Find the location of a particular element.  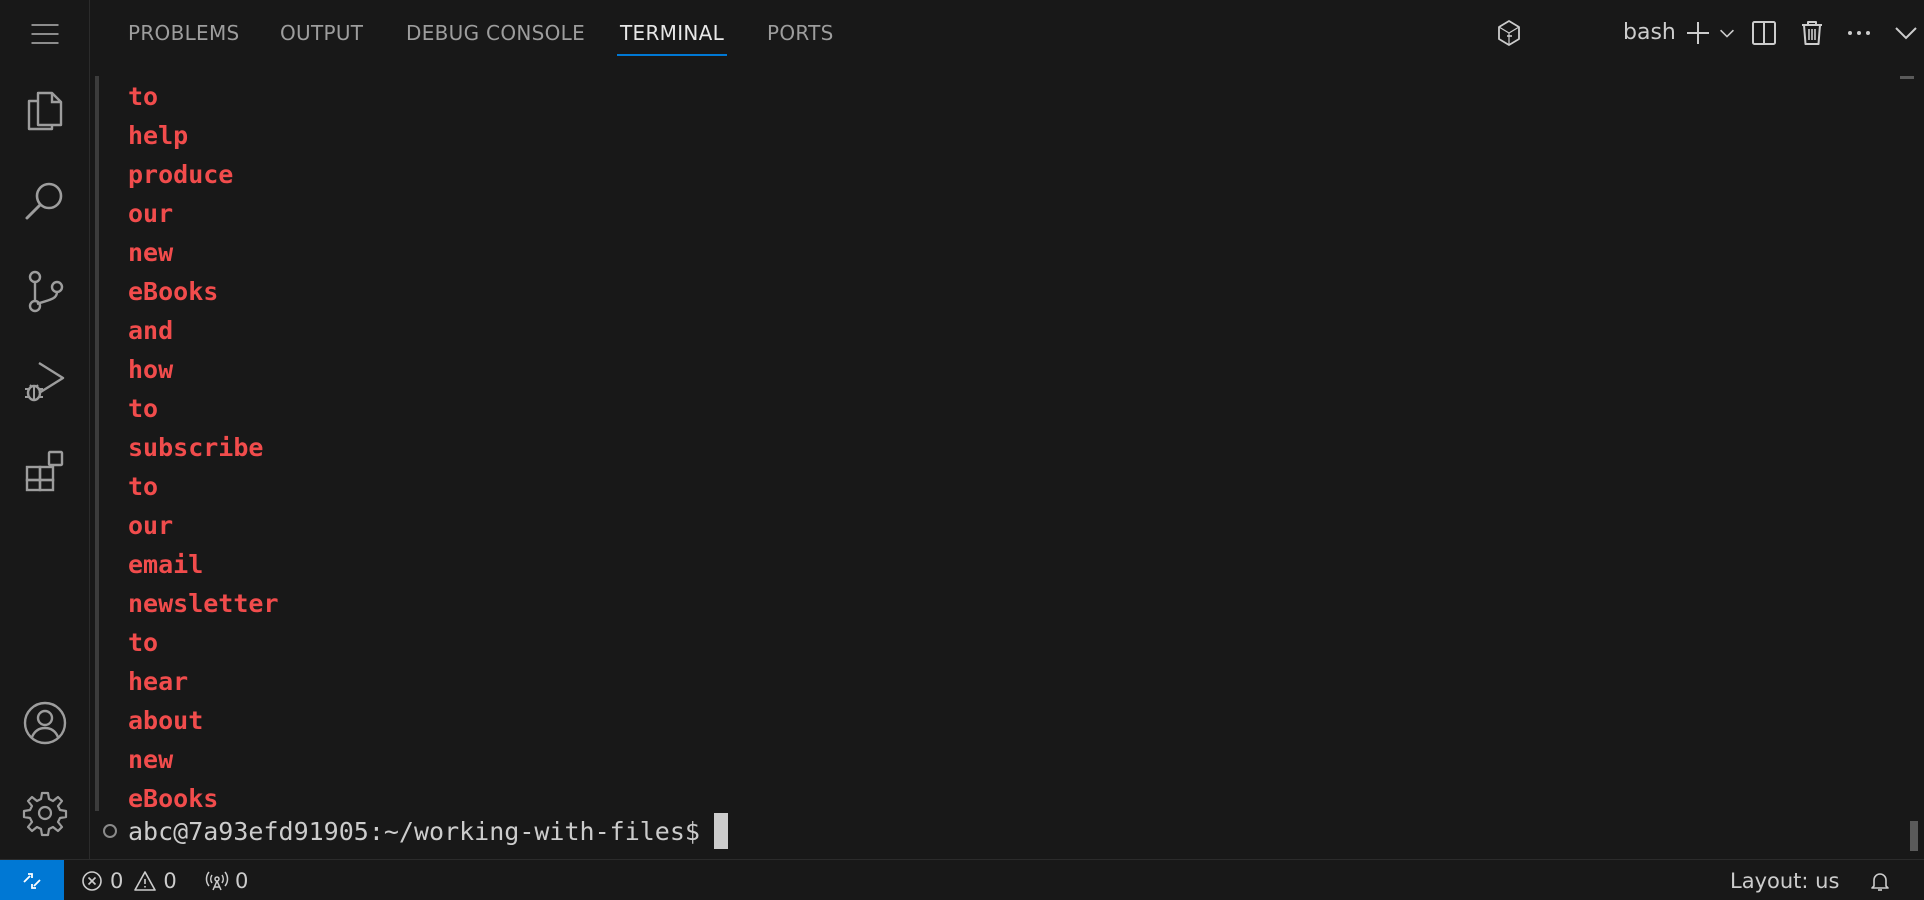

run-debug-icon is located at coordinates (45, 381).